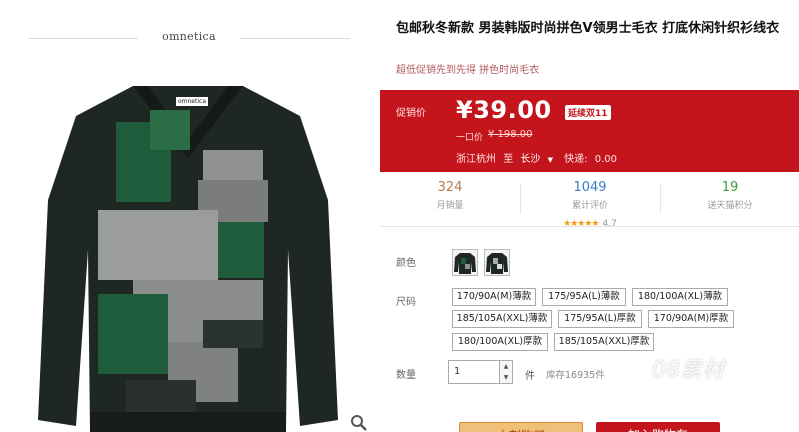 This screenshot has width=799, height=432. I want to click on star-rating-icon: ★★★★★, so click(581, 224).